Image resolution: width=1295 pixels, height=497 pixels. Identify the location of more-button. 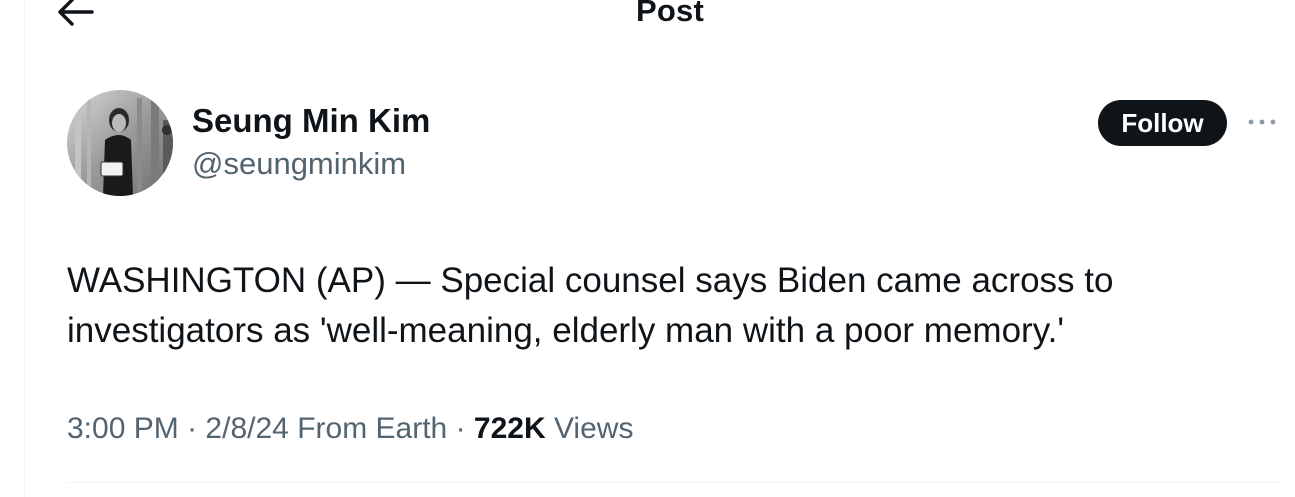
(1262, 122).